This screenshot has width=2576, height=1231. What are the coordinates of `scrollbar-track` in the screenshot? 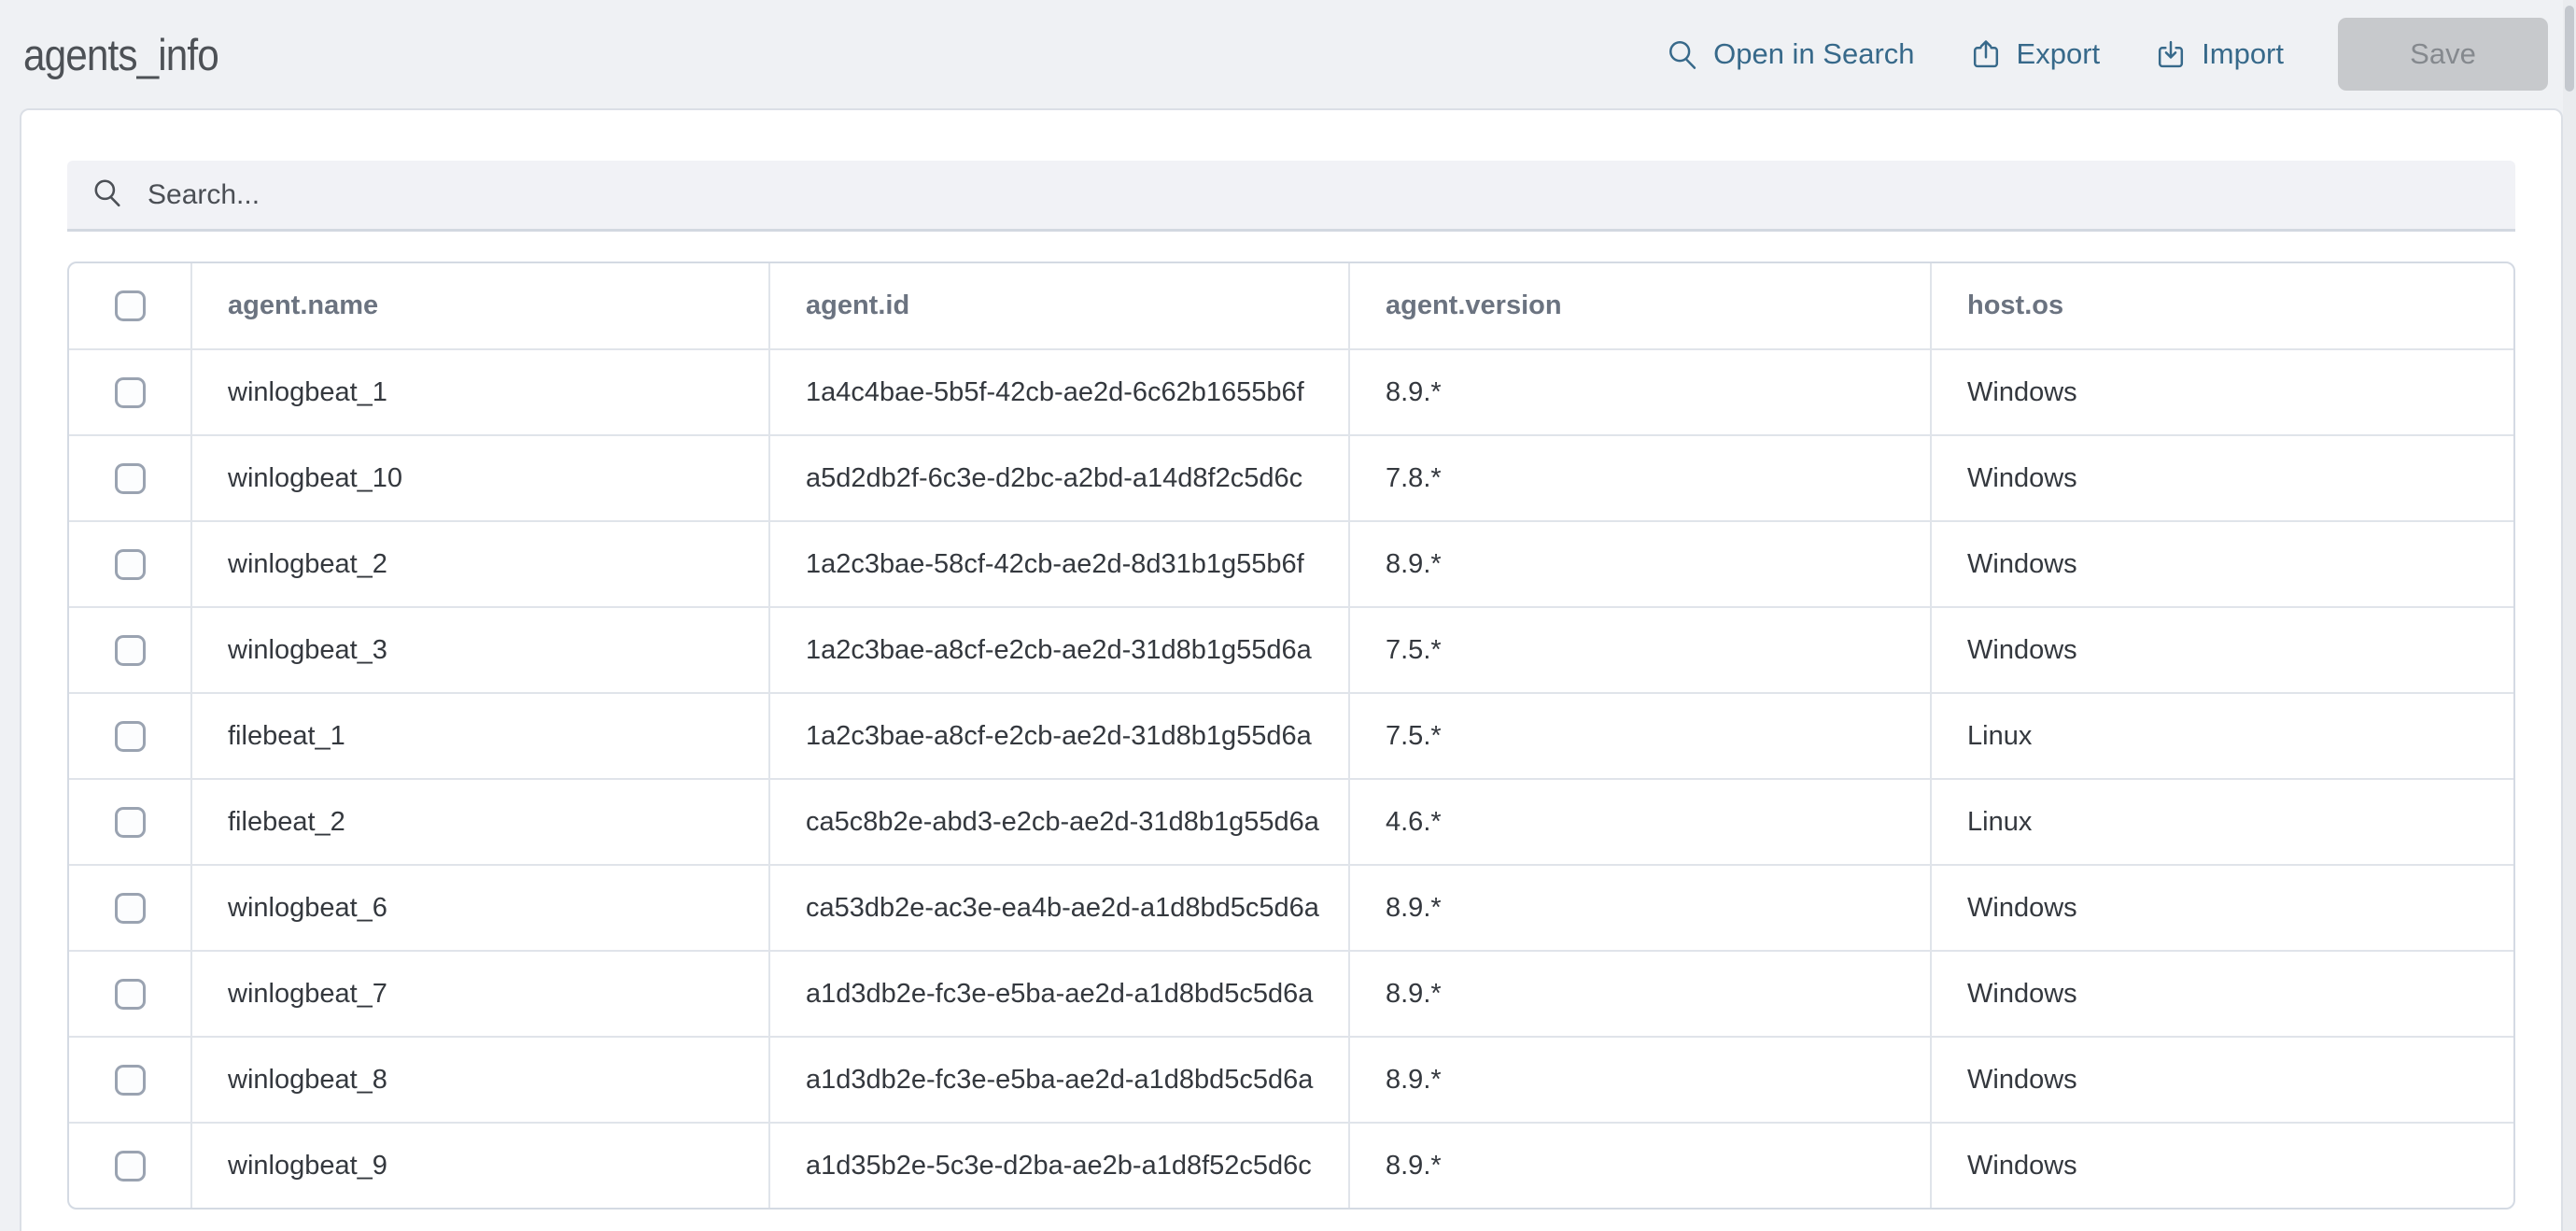 It's located at (2569, 615).